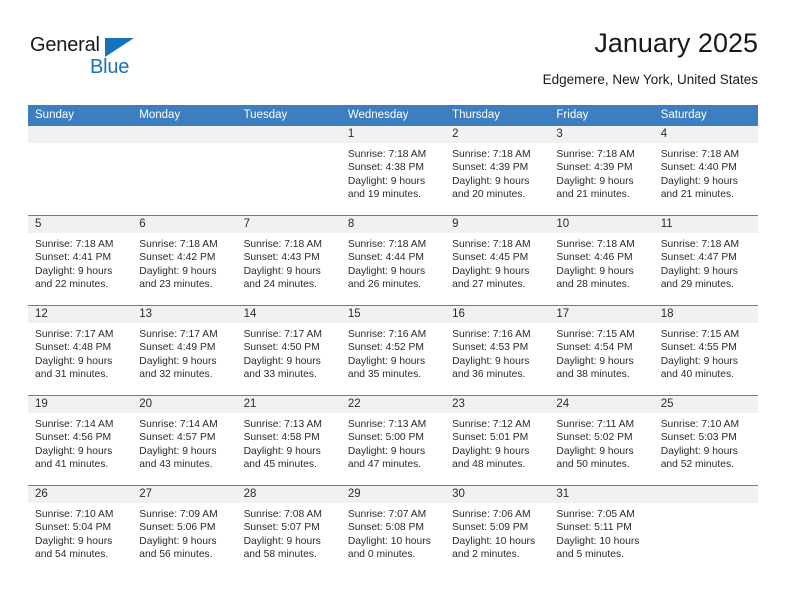 This screenshot has width=792, height=612. What do you see at coordinates (476, 115) in the screenshot?
I see `day-of-week-header-thursday: Thursday` at bounding box center [476, 115].